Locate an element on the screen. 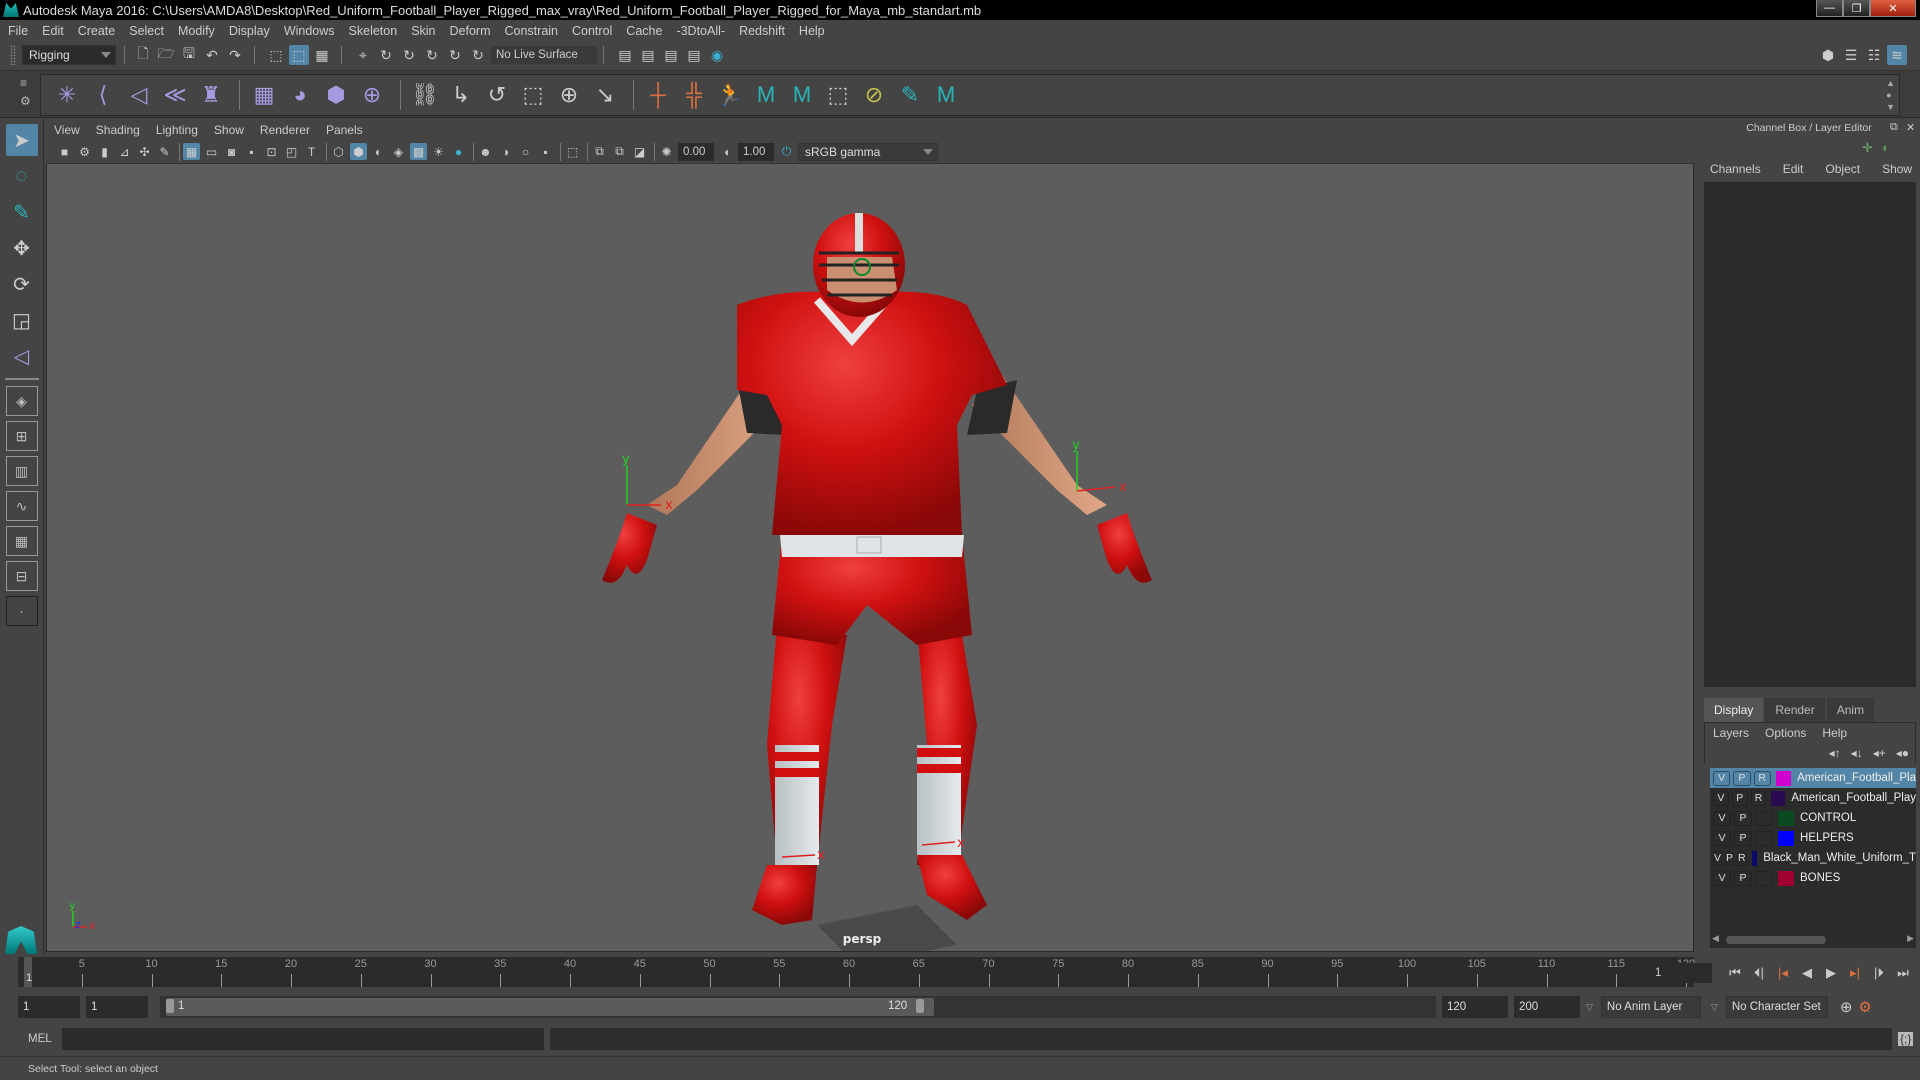  maximize-button: ❐ is located at coordinates (1856, 8).